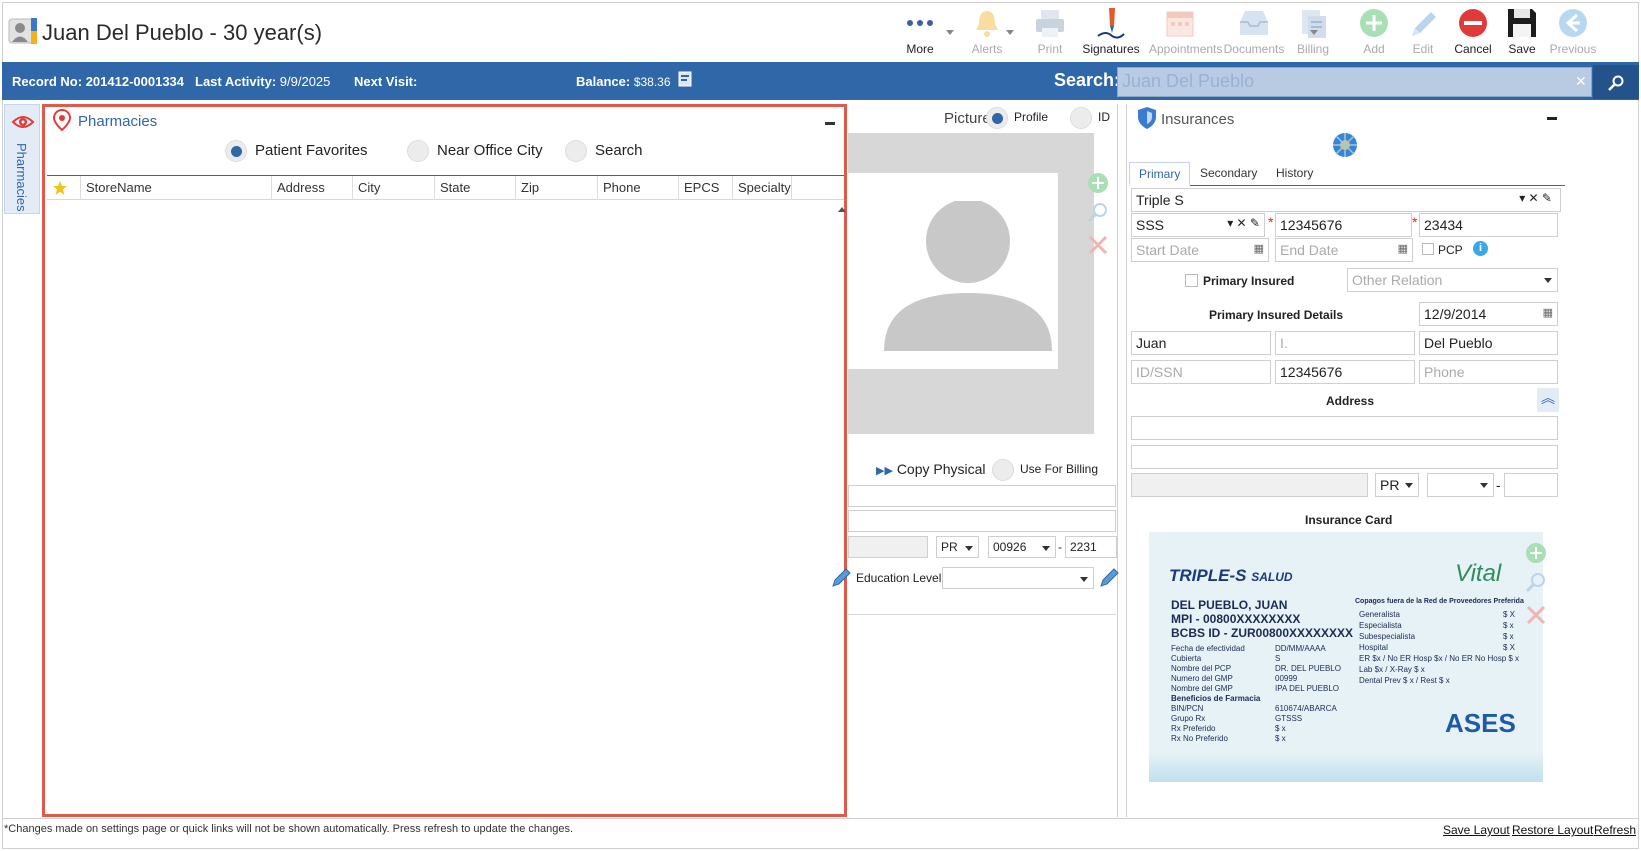  What do you see at coordinates (557, 188) in the screenshot?
I see `column-header-zip: Zip` at bounding box center [557, 188].